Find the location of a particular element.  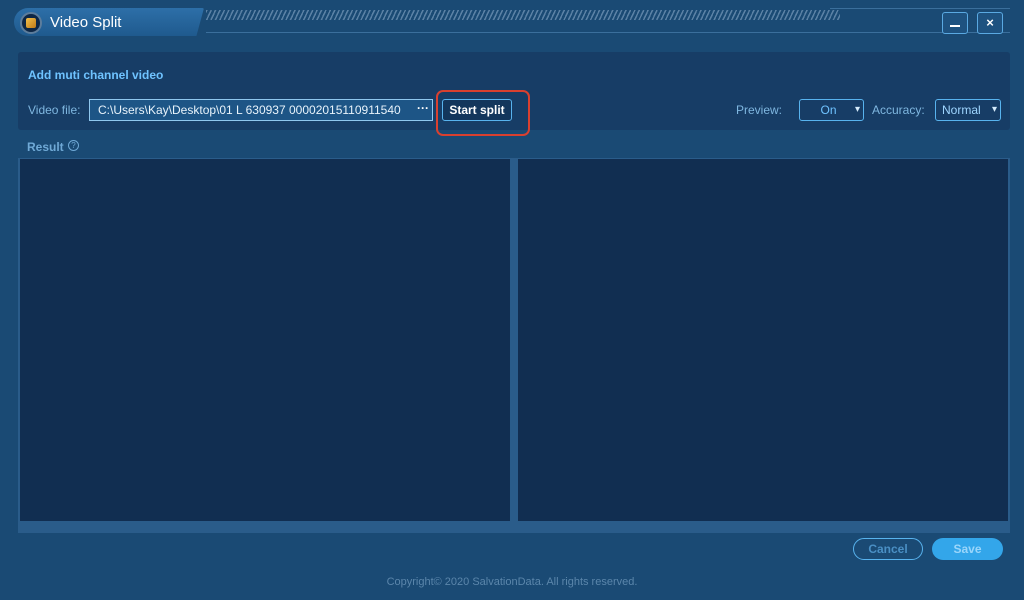

video-file-label: Video file: is located at coordinates (54, 110).